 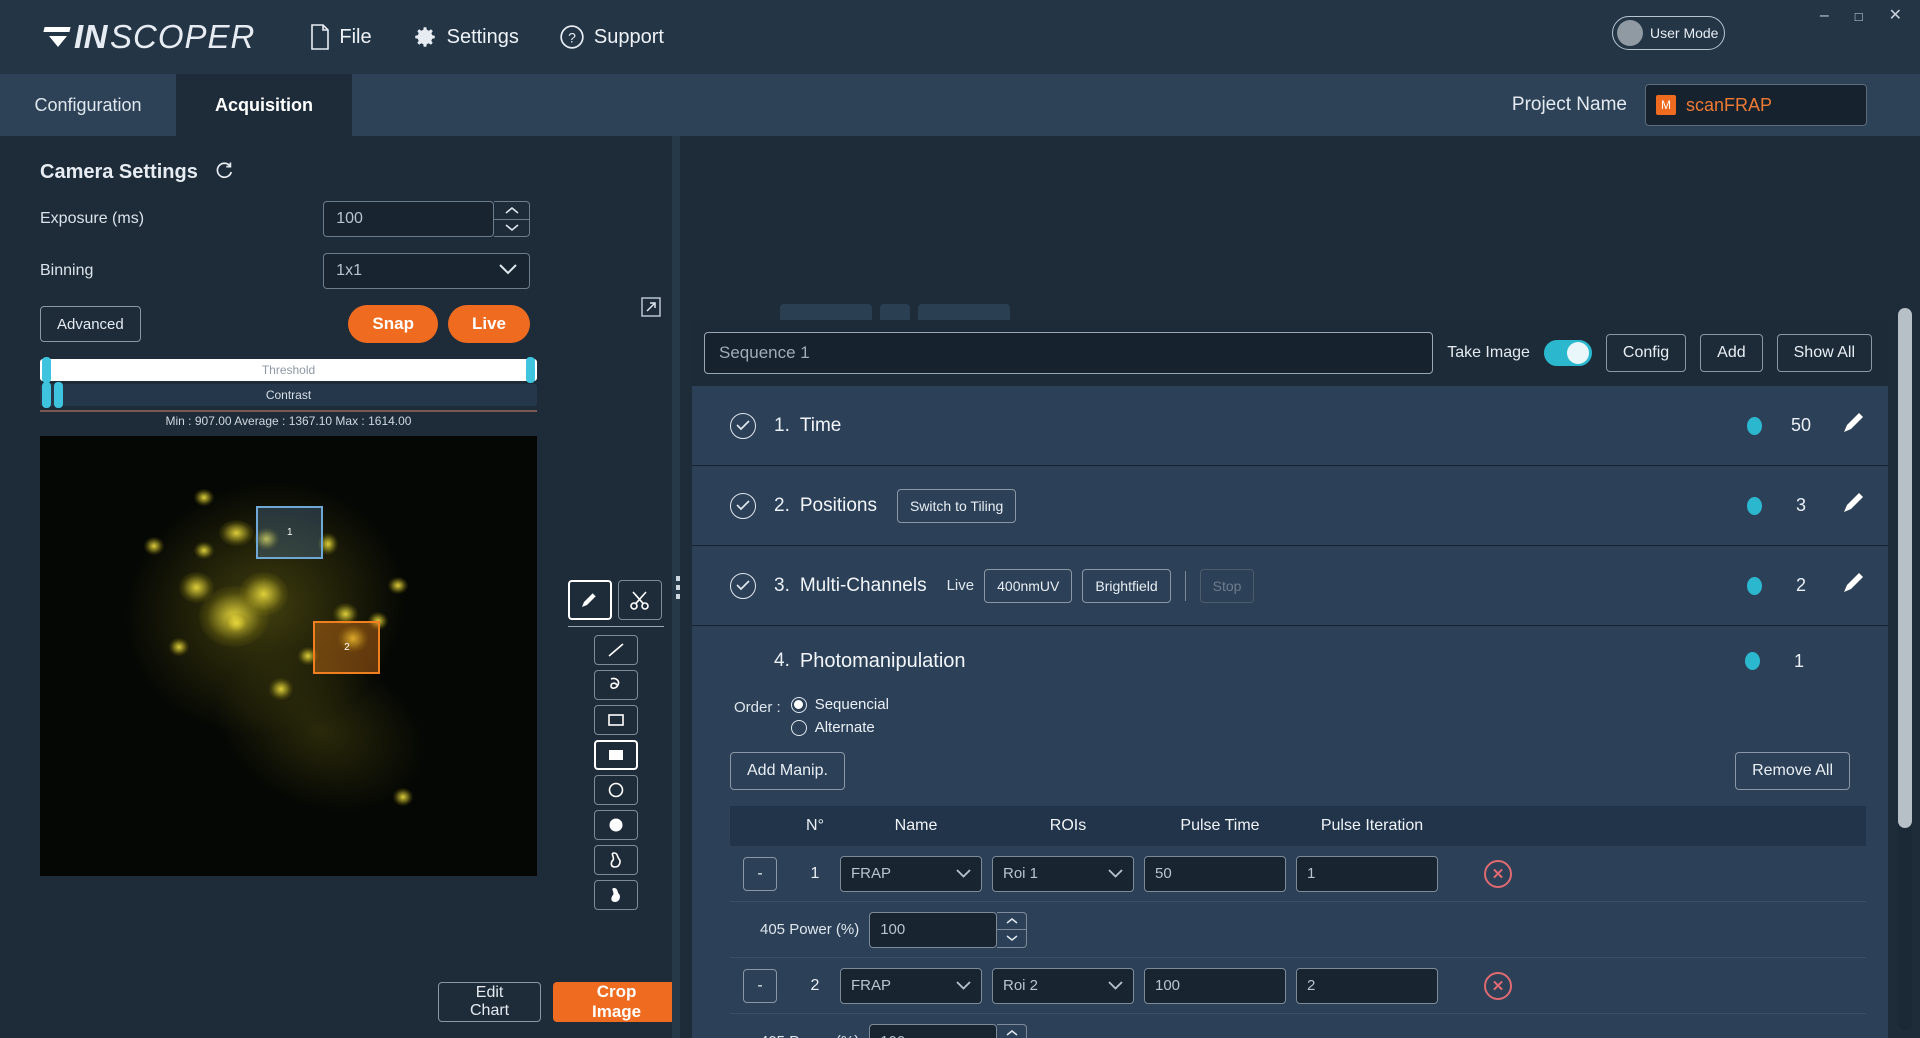 What do you see at coordinates (616, 860) in the screenshot?
I see `polygon-outline-icon` at bounding box center [616, 860].